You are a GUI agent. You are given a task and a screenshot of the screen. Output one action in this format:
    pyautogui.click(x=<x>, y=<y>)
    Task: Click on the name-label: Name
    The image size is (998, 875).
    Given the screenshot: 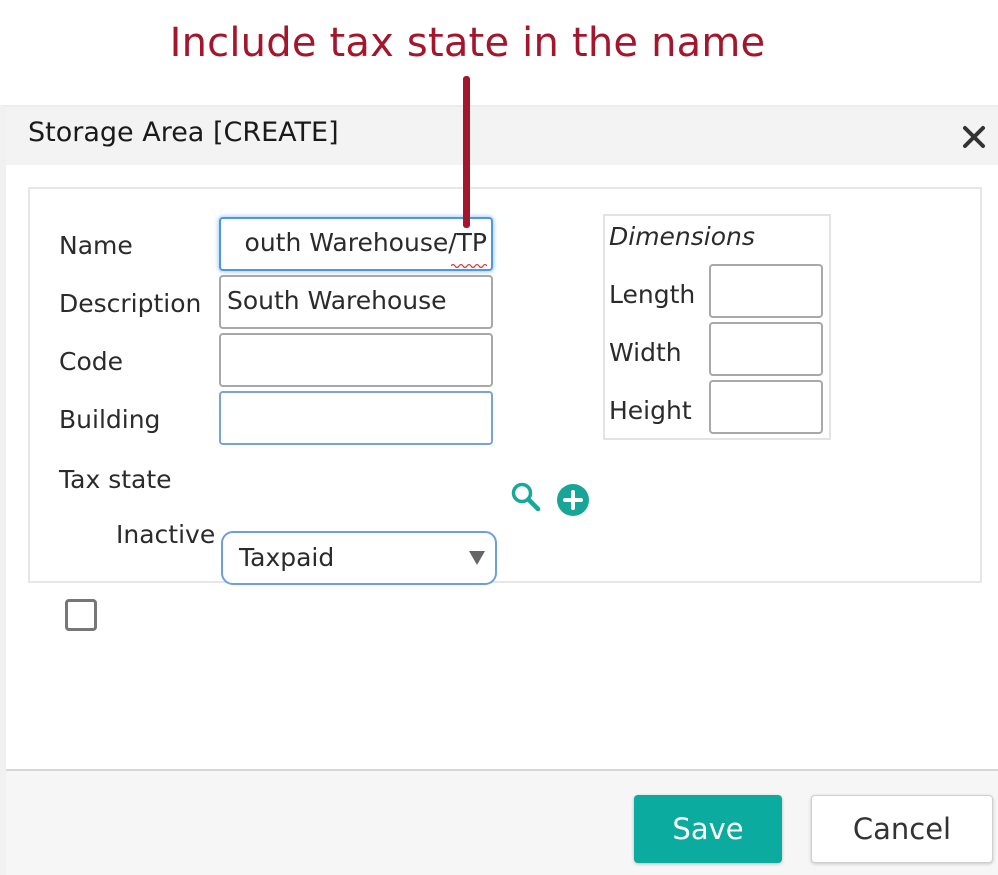 What is the action you would take?
    pyautogui.click(x=96, y=245)
    